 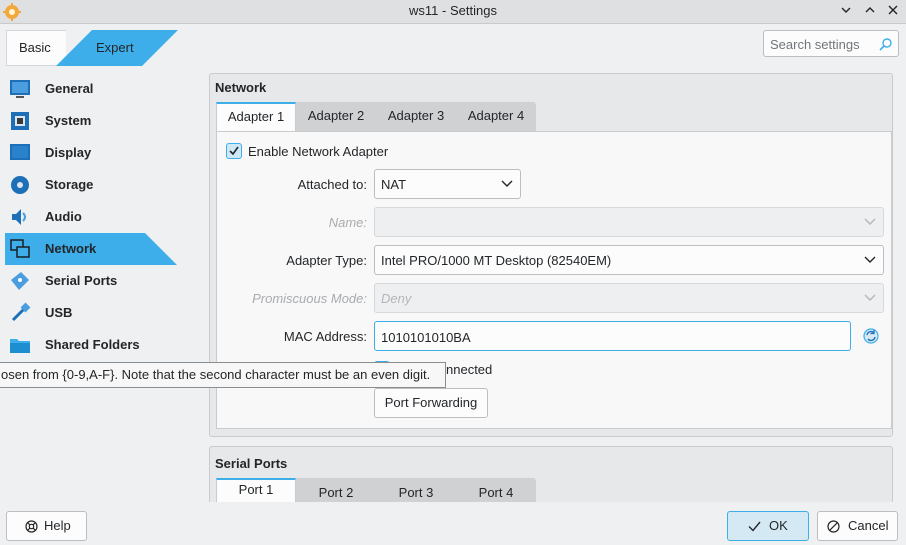 What do you see at coordinates (326, 260) in the screenshot?
I see `adapter-type-label: Adapter Type:` at bounding box center [326, 260].